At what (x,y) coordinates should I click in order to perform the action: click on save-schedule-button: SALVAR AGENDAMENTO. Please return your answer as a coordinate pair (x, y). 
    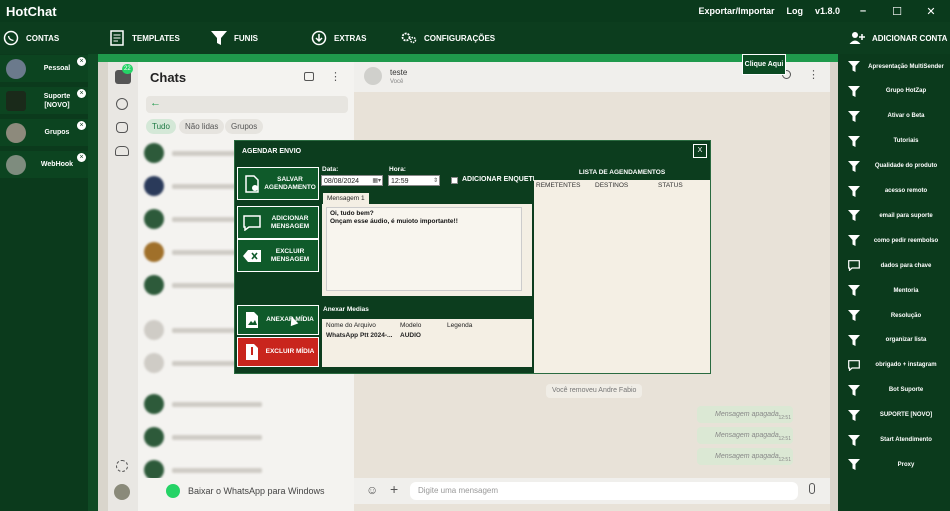
    Looking at the image, I should click on (278, 183).